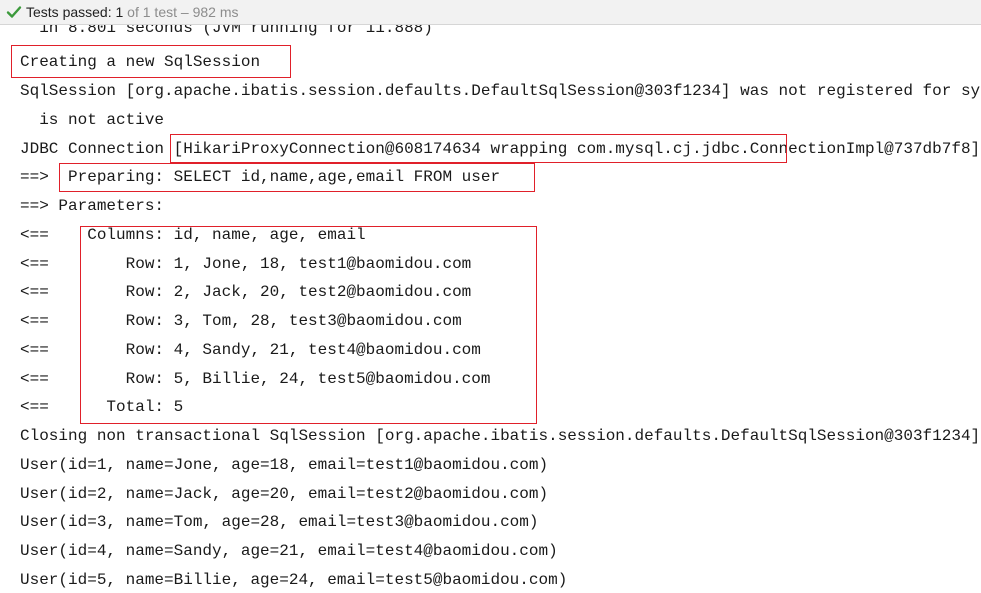 This screenshot has height=593, width=981. I want to click on console-line: <== Total: 5, so click(102, 407).